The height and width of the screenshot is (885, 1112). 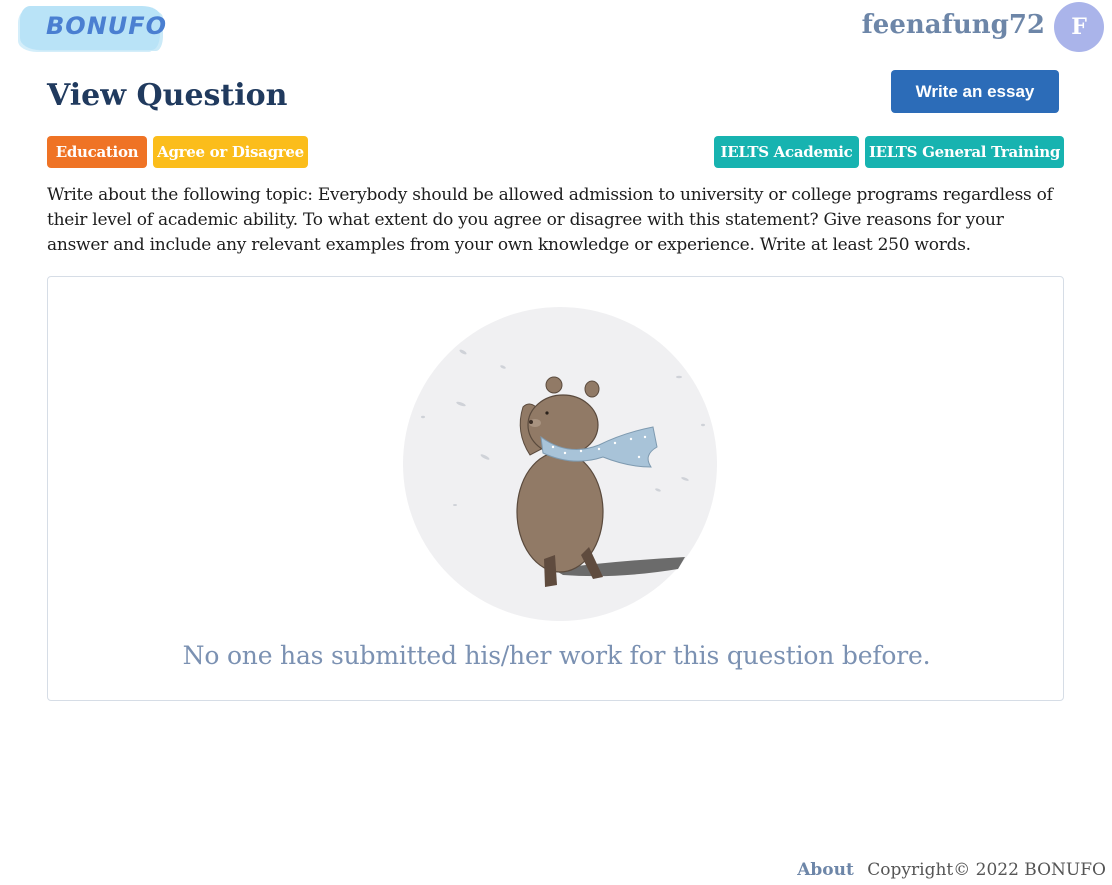 I want to click on logo-text: BONUFO, so click(x=107, y=26).